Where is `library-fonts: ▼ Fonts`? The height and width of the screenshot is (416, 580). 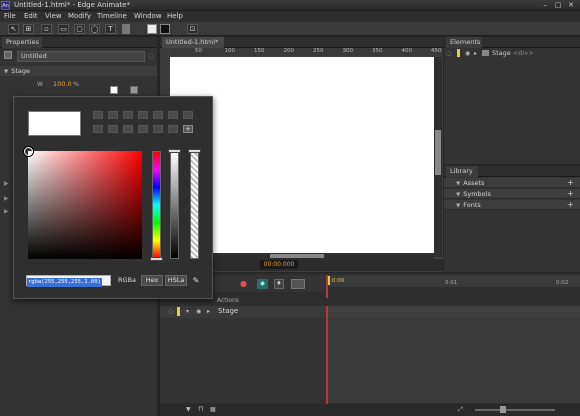
library-fonts: ▼ Fonts is located at coordinates (512, 205).